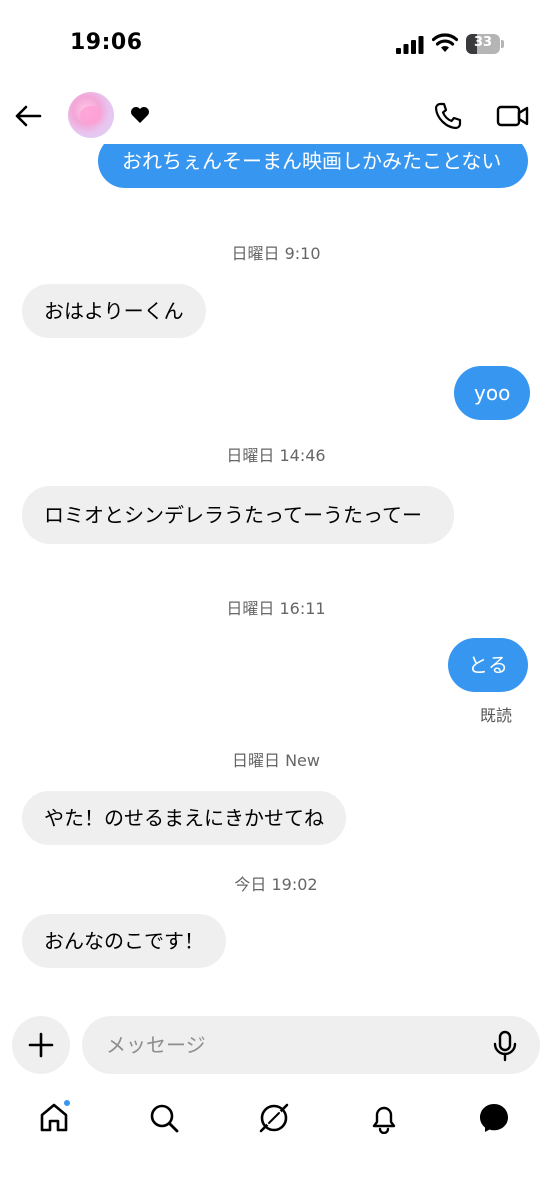  What do you see at coordinates (140, 115) in the screenshot?
I see `heart-icon` at bounding box center [140, 115].